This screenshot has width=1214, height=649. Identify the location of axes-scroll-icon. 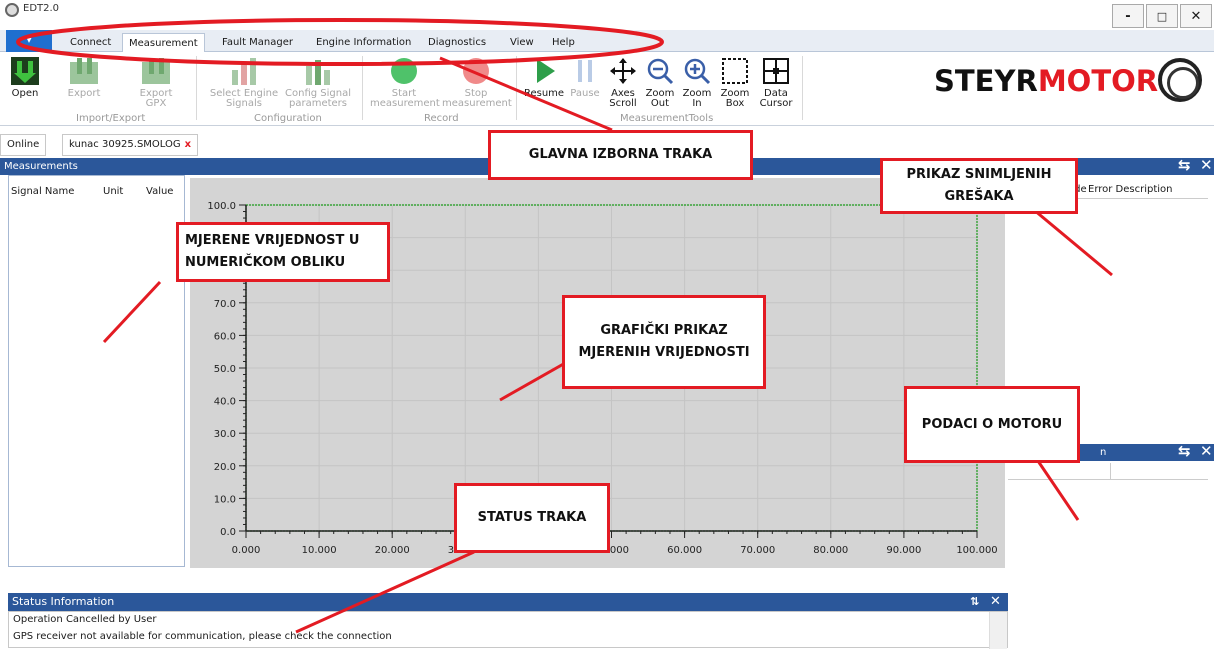
(623, 71).